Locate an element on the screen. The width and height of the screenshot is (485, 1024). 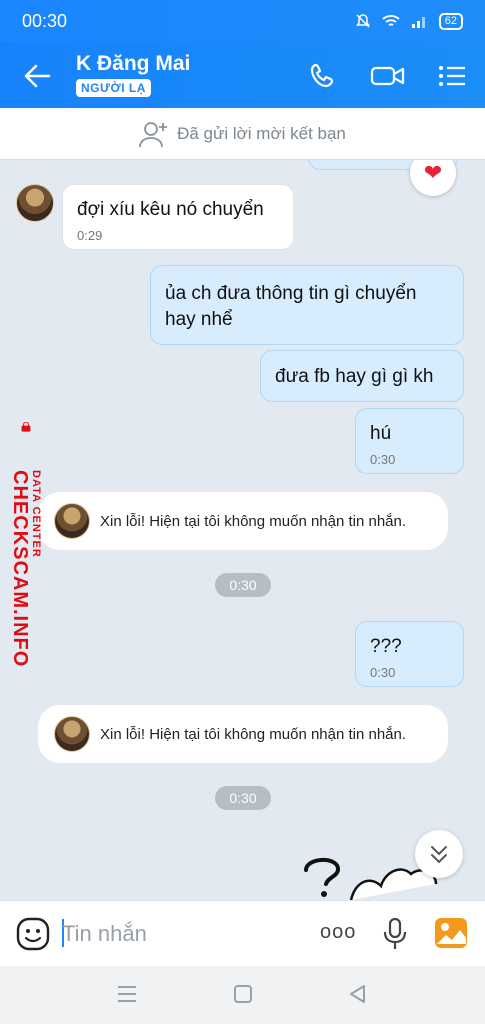
home-icon is located at coordinates (243, 994).